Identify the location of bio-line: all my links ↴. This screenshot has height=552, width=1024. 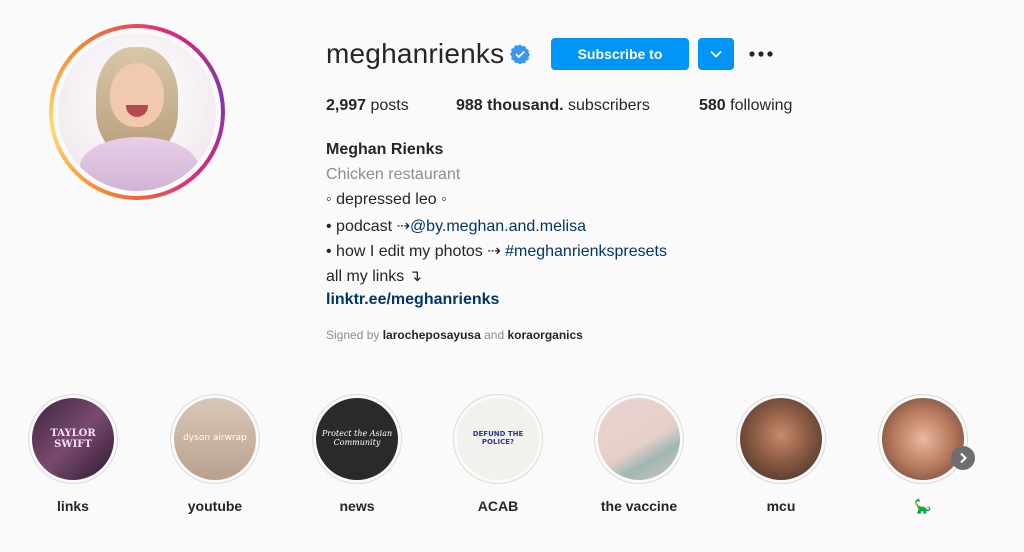
(374, 276).